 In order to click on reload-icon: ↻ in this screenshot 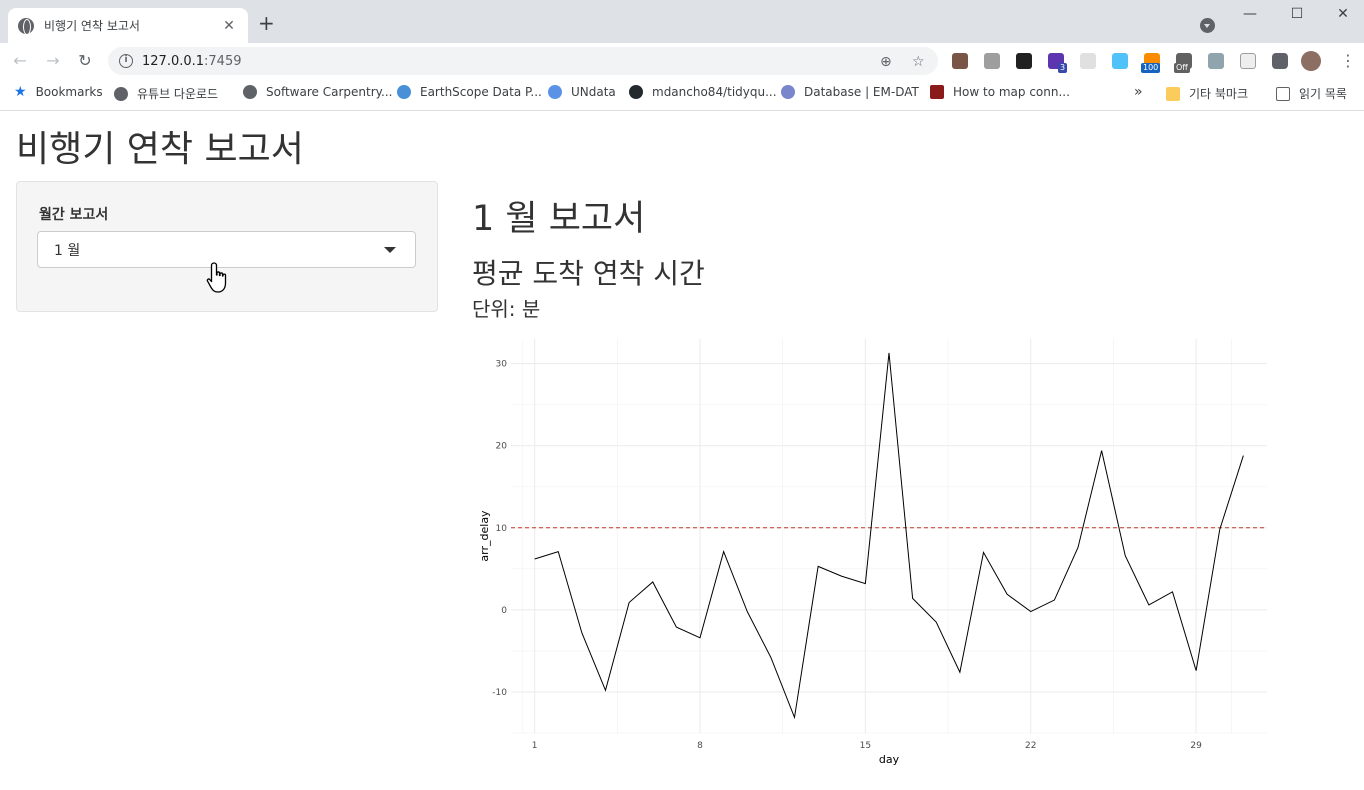, I will do `click(85, 61)`.